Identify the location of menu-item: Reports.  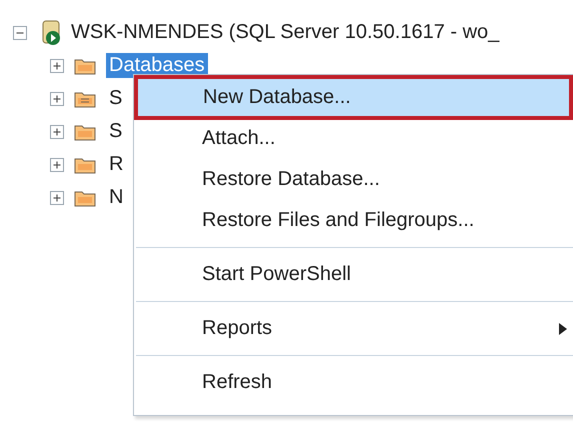
(353, 328).